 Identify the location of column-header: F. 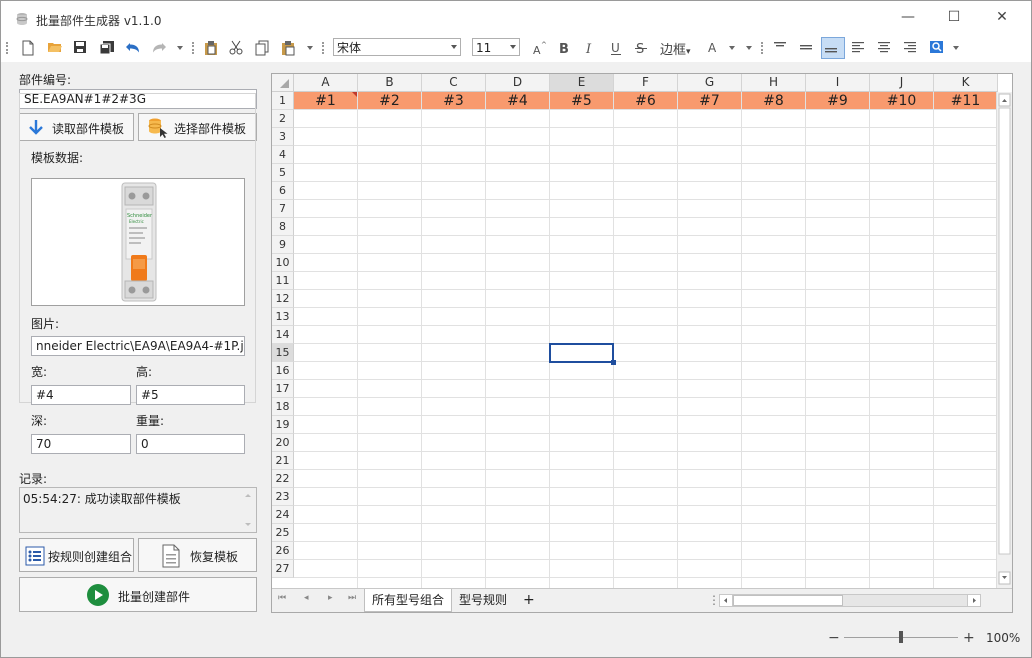
(646, 83).